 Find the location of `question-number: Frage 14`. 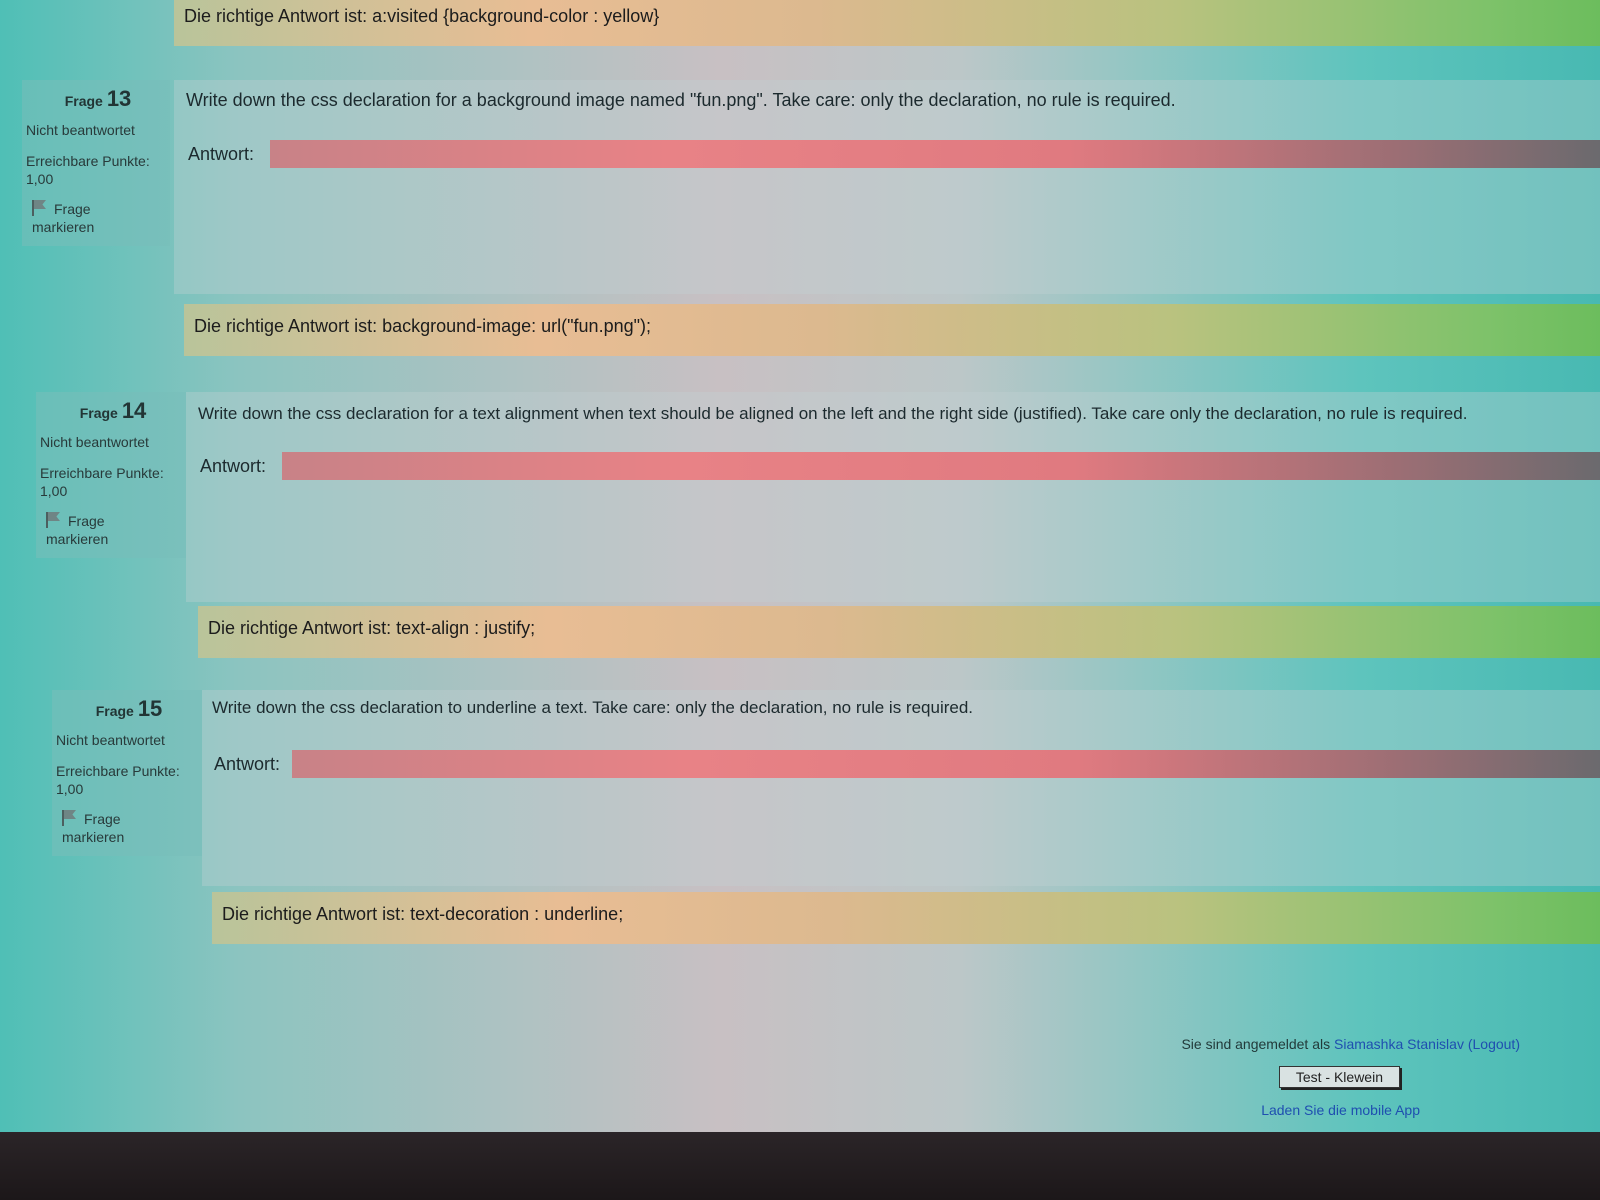

question-number: Frage 14 is located at coordinates (113, 411).